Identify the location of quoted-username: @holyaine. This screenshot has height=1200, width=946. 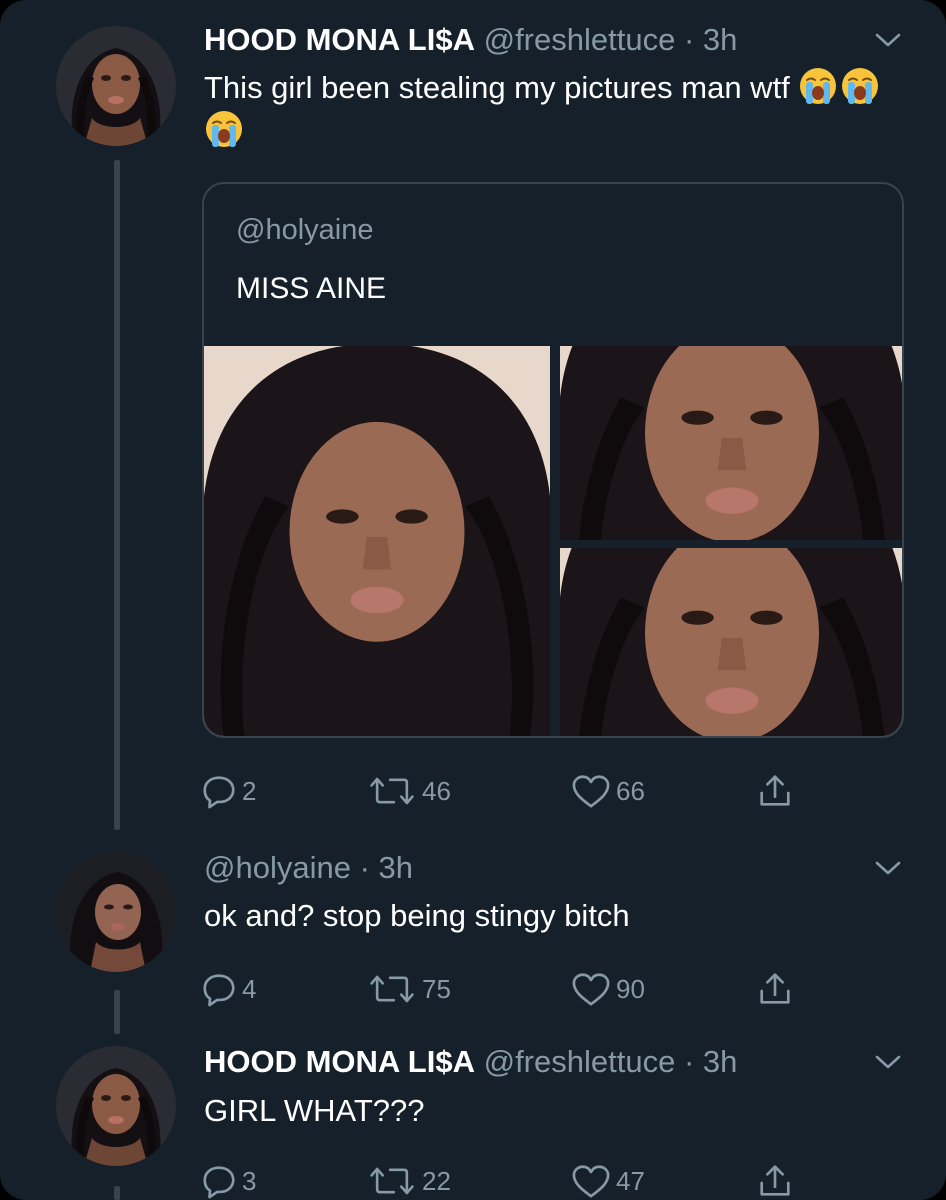
(305, 230).